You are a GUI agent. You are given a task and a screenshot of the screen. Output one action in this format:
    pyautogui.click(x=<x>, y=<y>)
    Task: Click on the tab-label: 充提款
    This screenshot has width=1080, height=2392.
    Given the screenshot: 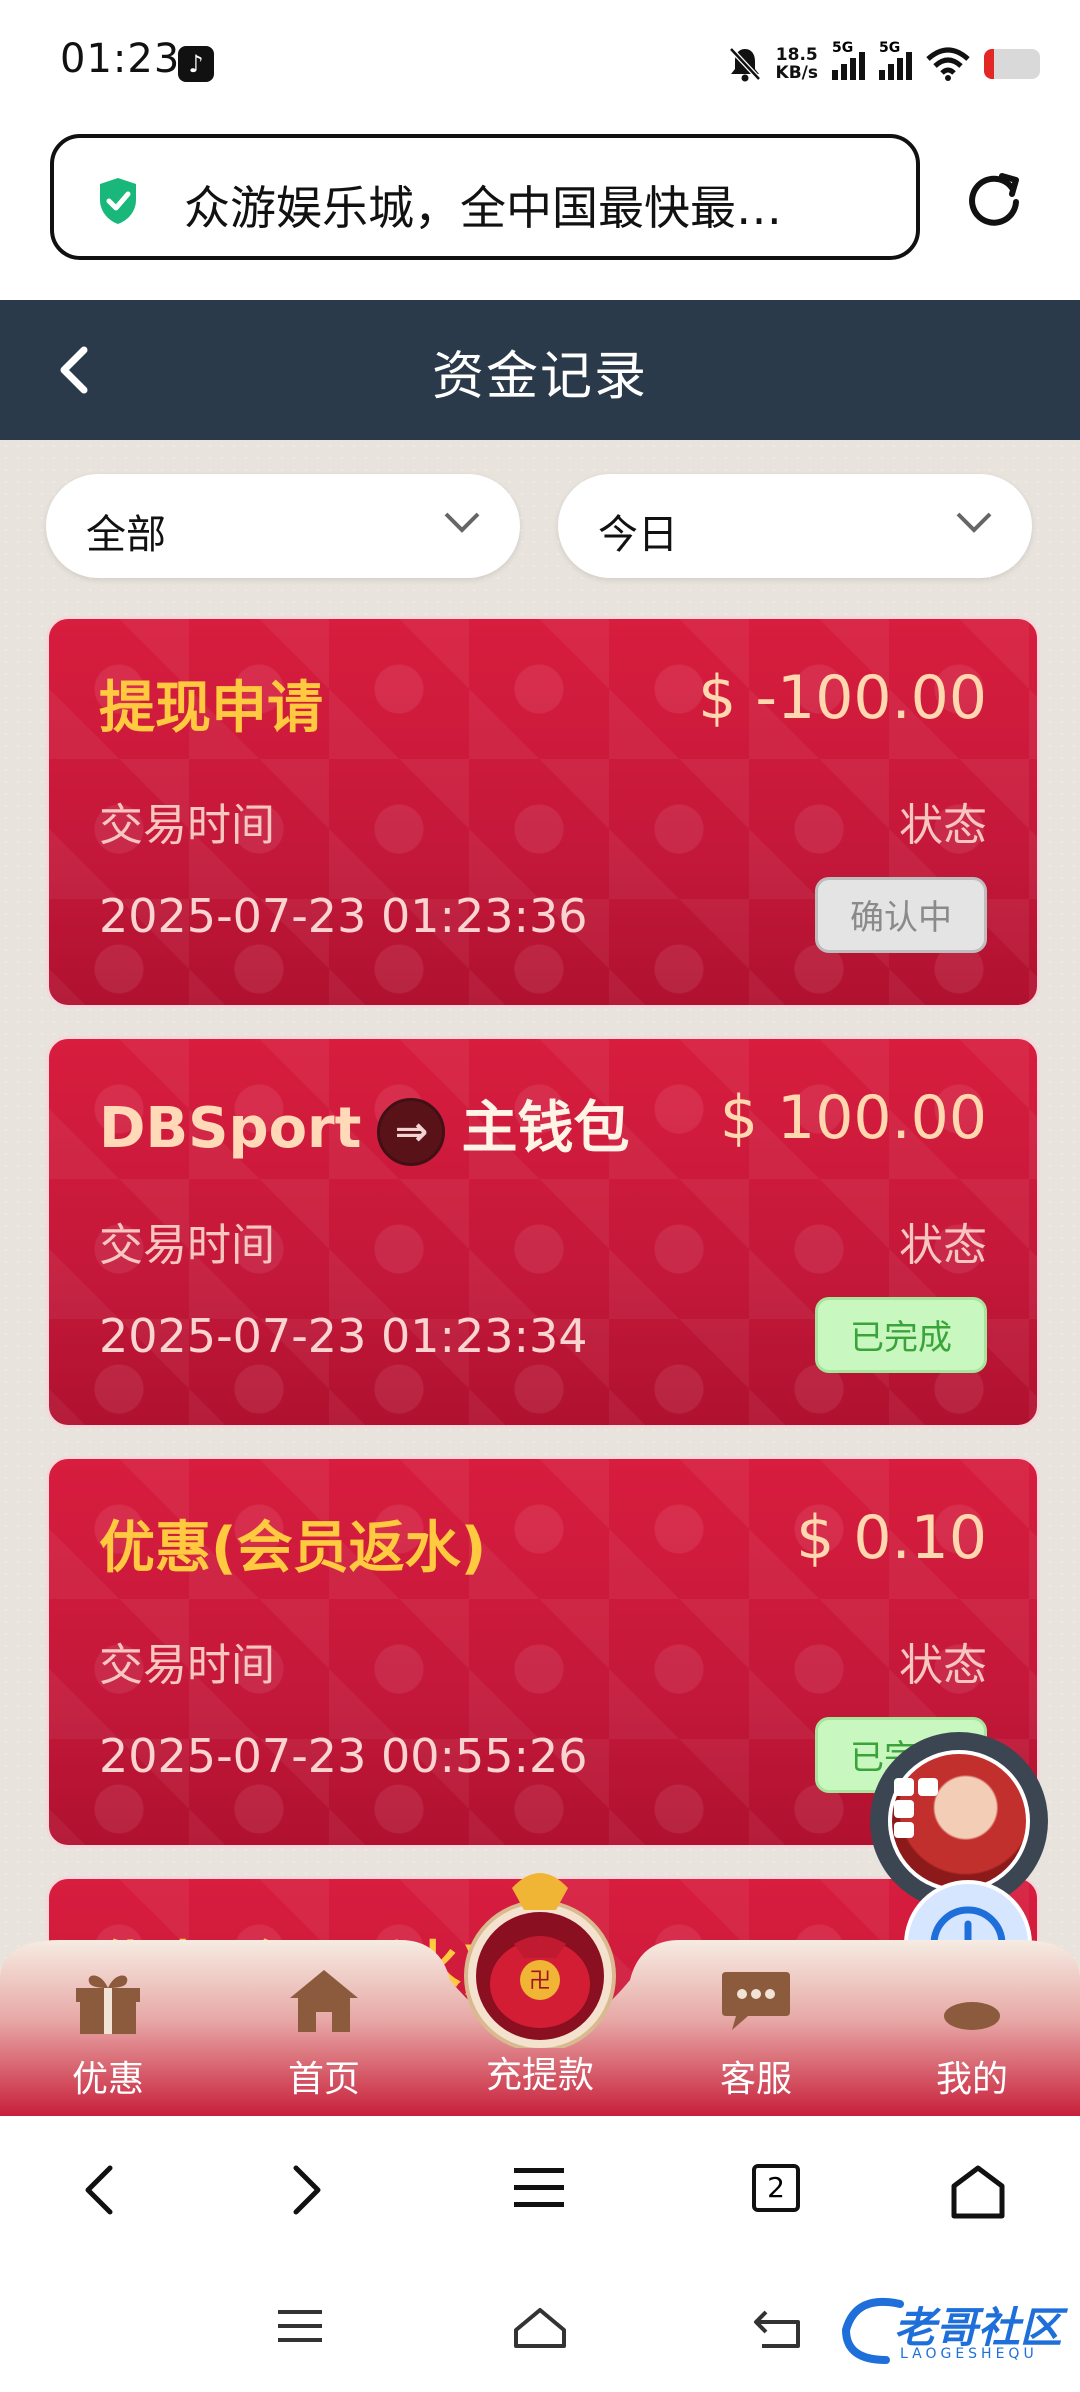 What is the action you would take?
    pyautogui.click(x=539, y=2075)
    